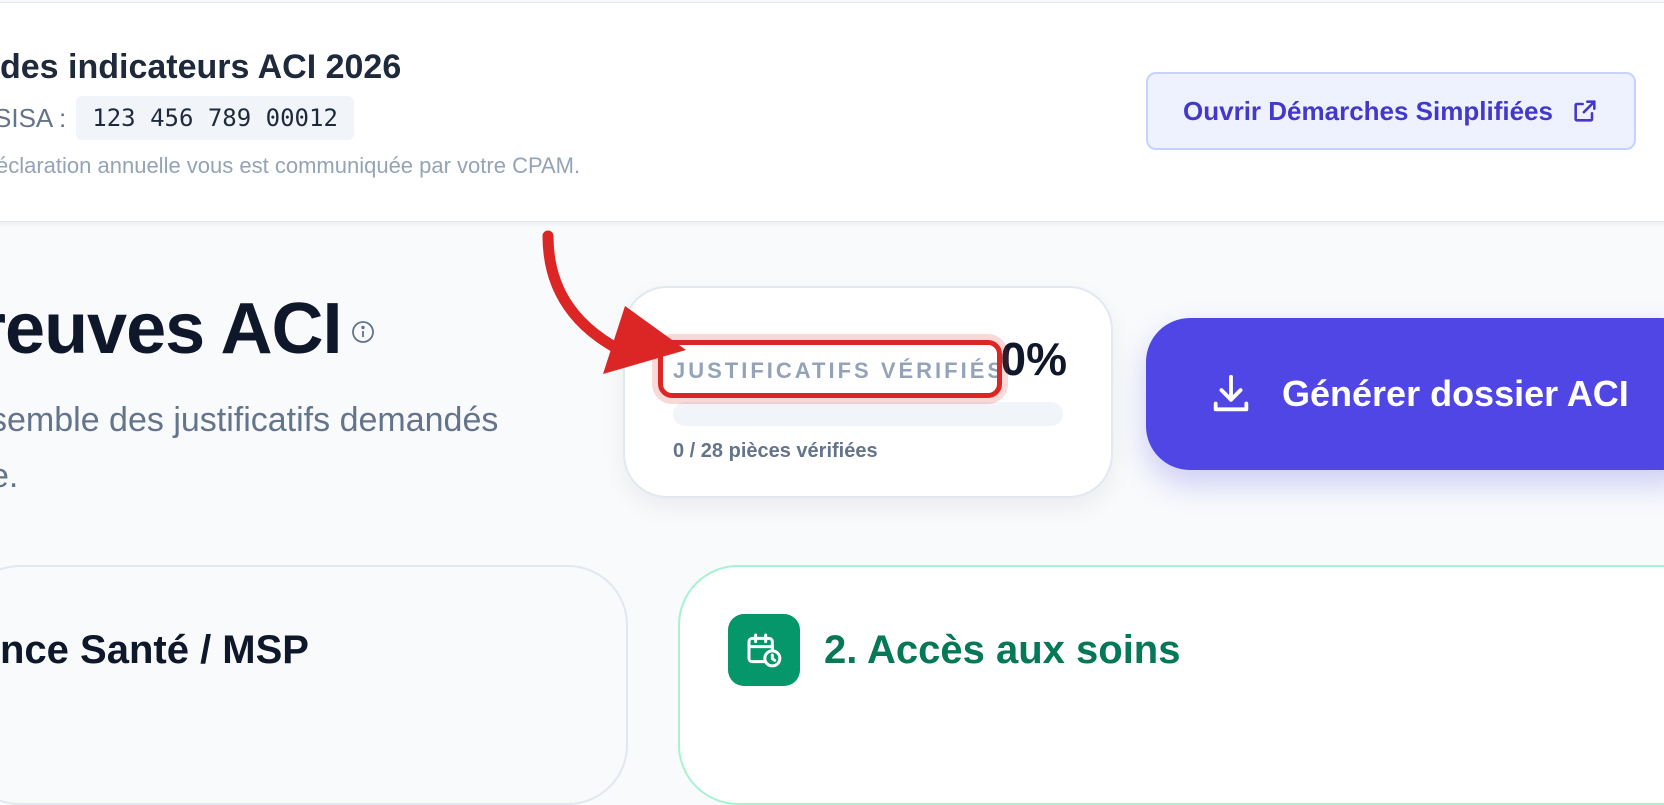 The width and height of the screenshot is (1664, 805). Describe the element at coordinates (9, 476) in the screenshot. I see `page-subtitle-line-2: e.` at that location.